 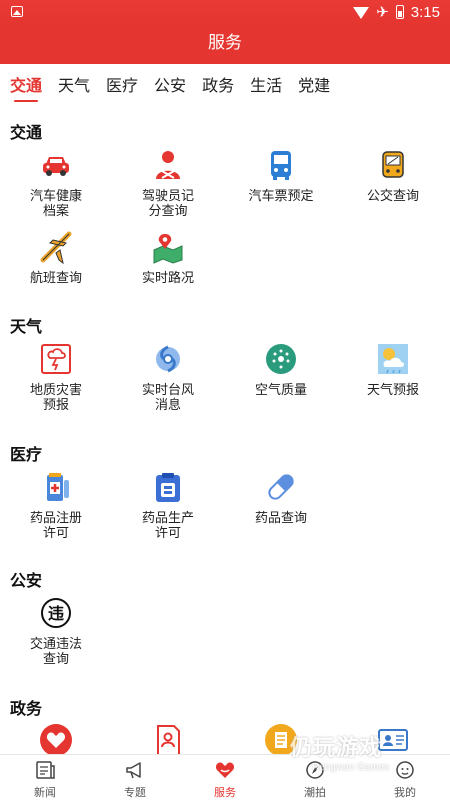 I want to click on certificate-icon, so click(x=281, y=739).